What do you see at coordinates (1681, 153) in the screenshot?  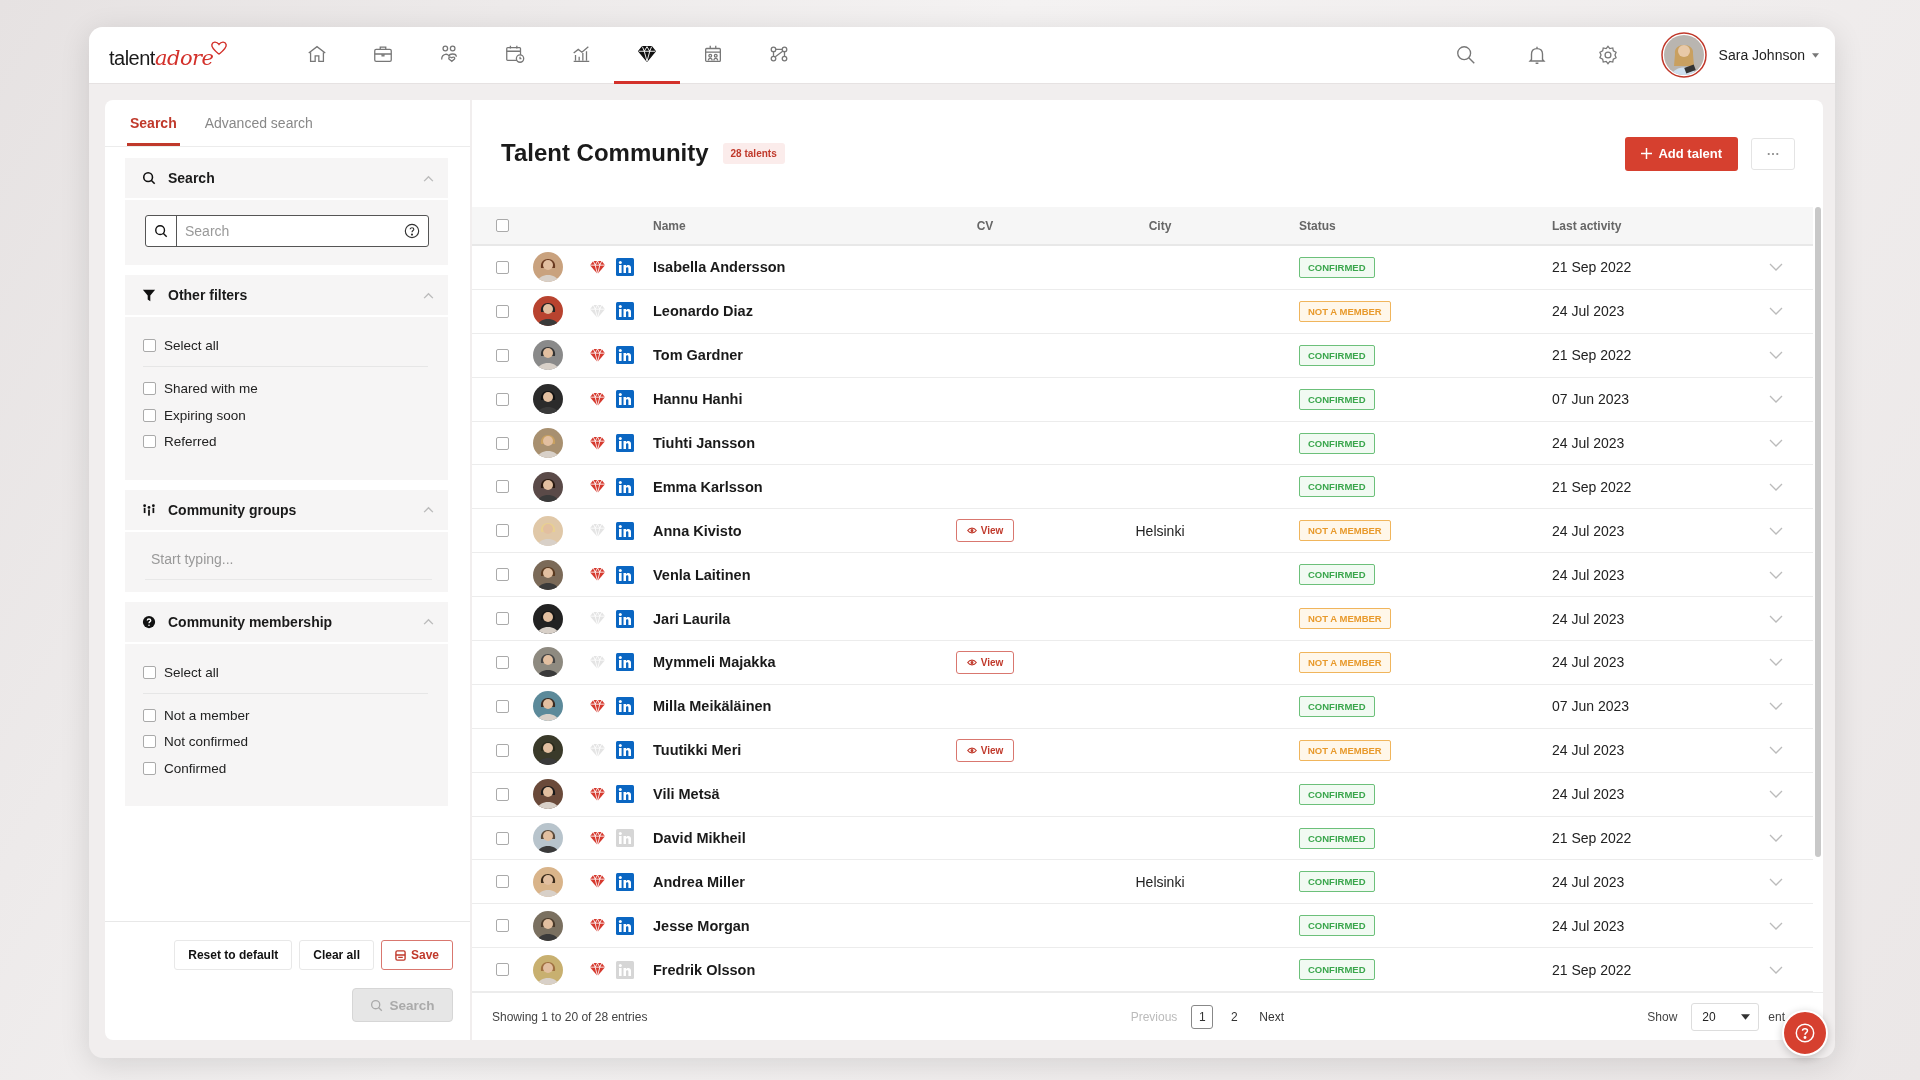 I see `add-talent-button: Add talent` at bounding box center [1681, 153].